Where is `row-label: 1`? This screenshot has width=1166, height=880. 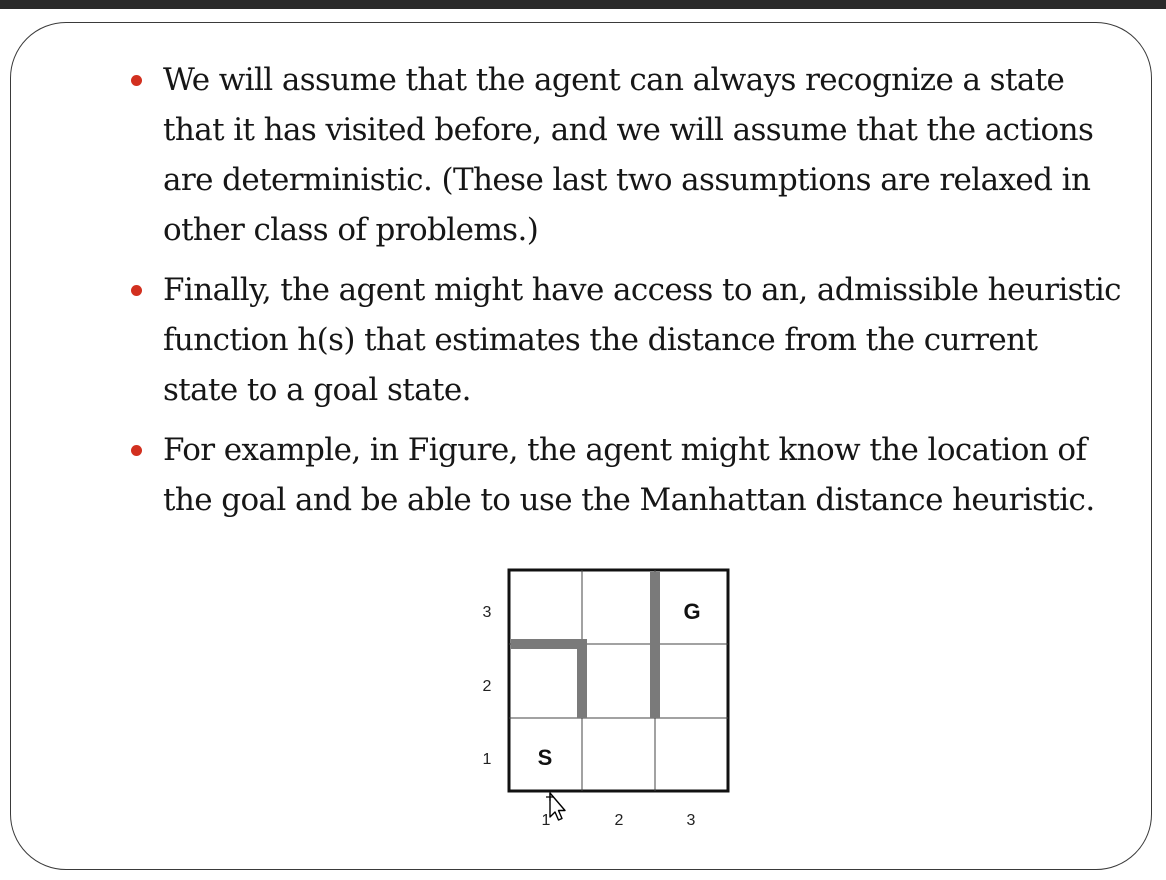
row-label: 1 is located at coordinates (487, 759).